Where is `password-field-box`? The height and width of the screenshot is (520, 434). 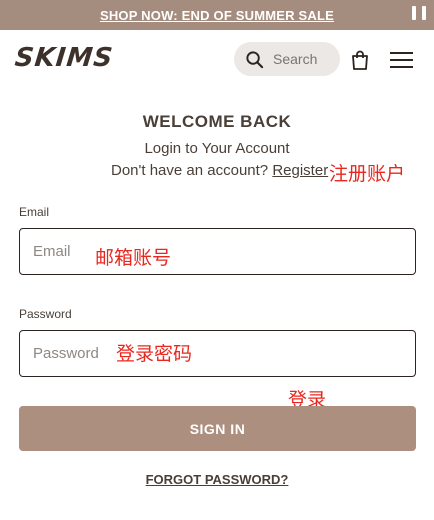
password-field-box is located at coordinates (217, 353).